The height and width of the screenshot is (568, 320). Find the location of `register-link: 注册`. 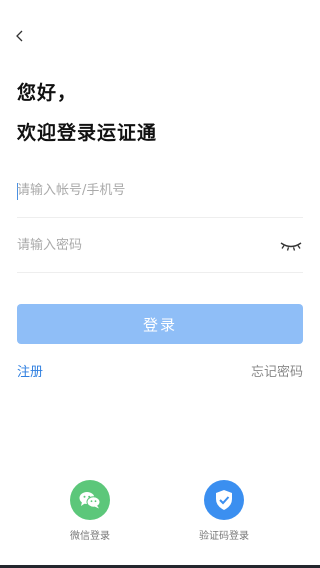

register-link: 注册 is located at coordinates (30, 370).